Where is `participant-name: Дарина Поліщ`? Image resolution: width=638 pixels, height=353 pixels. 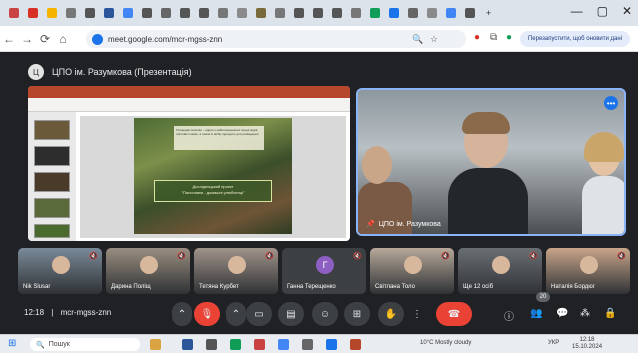
participant-name: Дарина Поліщ is located at coordinates (131, 287).